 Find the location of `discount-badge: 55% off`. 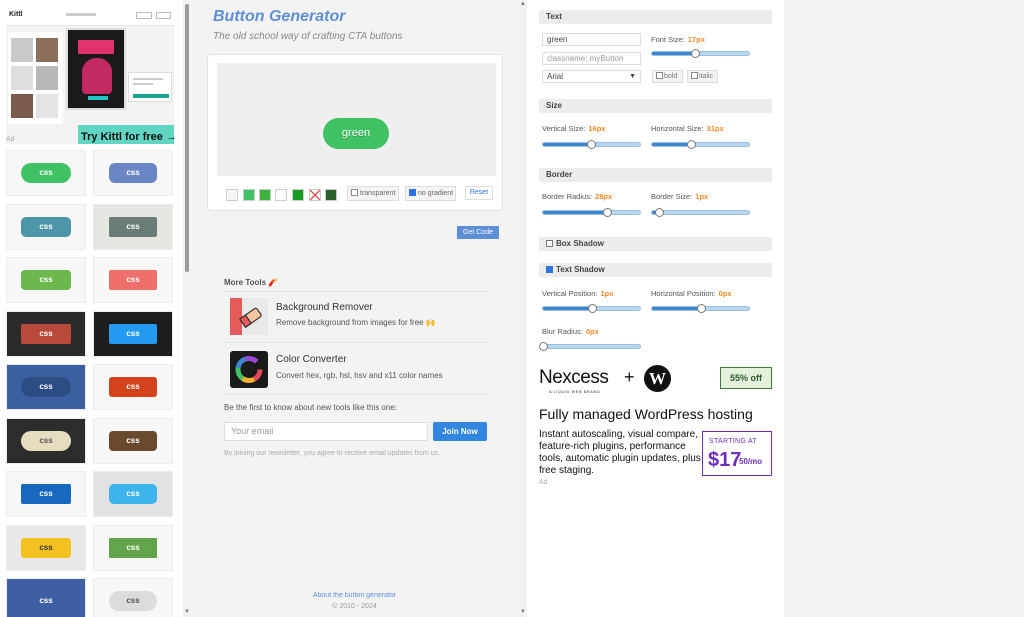

discount-badge: 55% off is located at coordinates (746, 378).